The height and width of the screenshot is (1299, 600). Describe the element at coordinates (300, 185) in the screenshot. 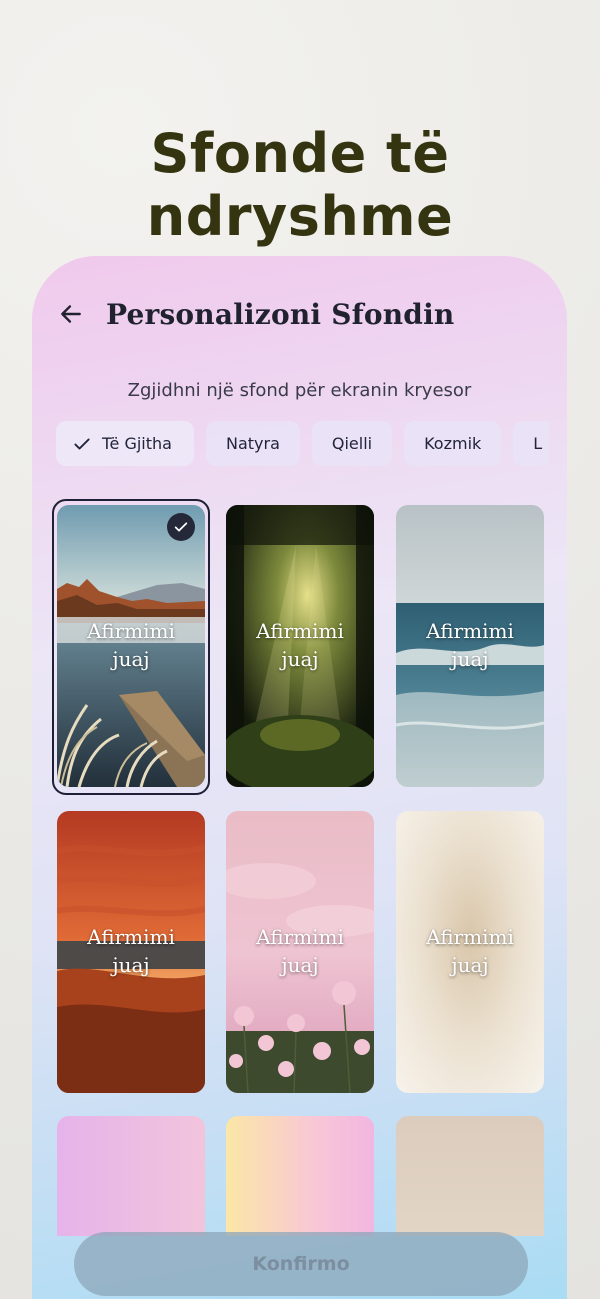

I see `page-headline: Sfonde të ndryshme` at that location.